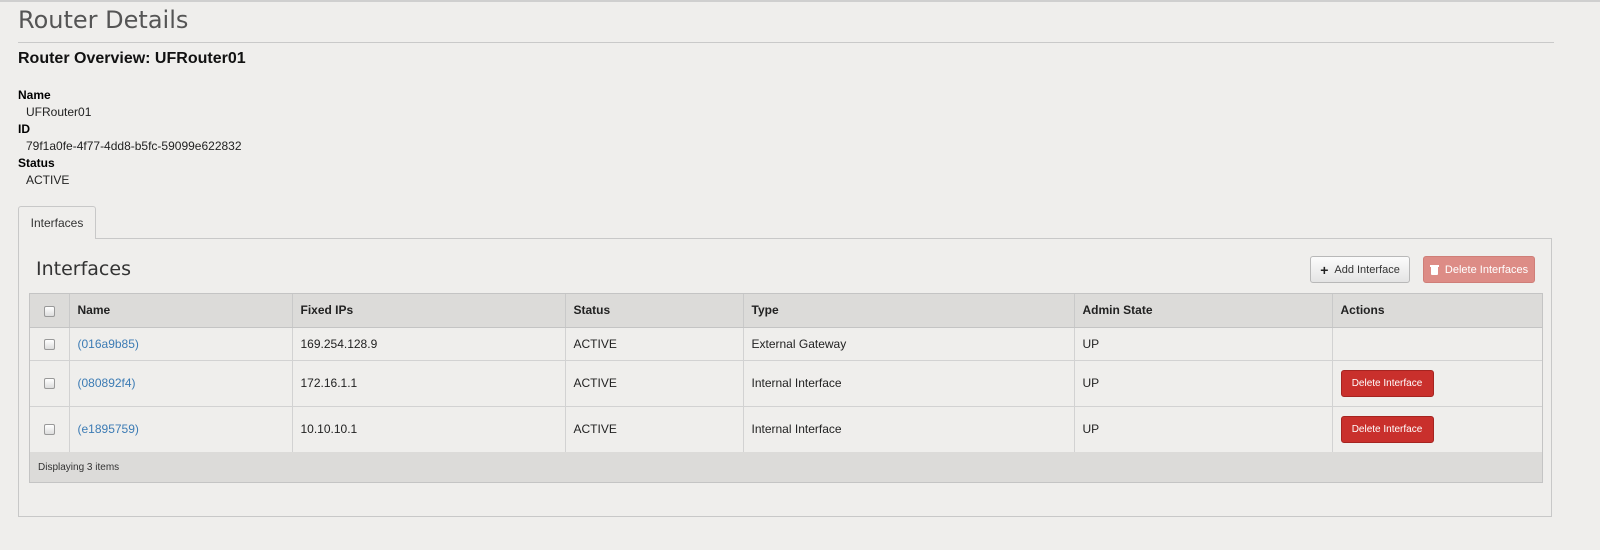  I want to click on select-all-checkbox, so click(49, 311).